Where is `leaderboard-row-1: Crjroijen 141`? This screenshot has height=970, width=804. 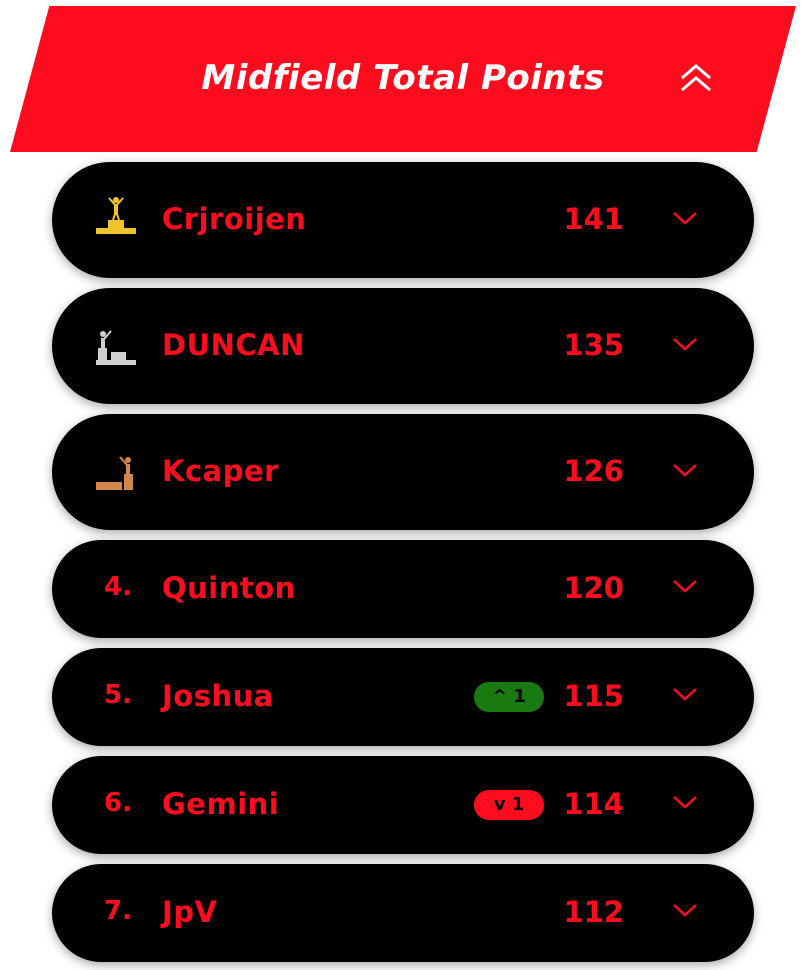 leaderboard-row-1: Crjroijen 141 is located at coordinates (403, 220).